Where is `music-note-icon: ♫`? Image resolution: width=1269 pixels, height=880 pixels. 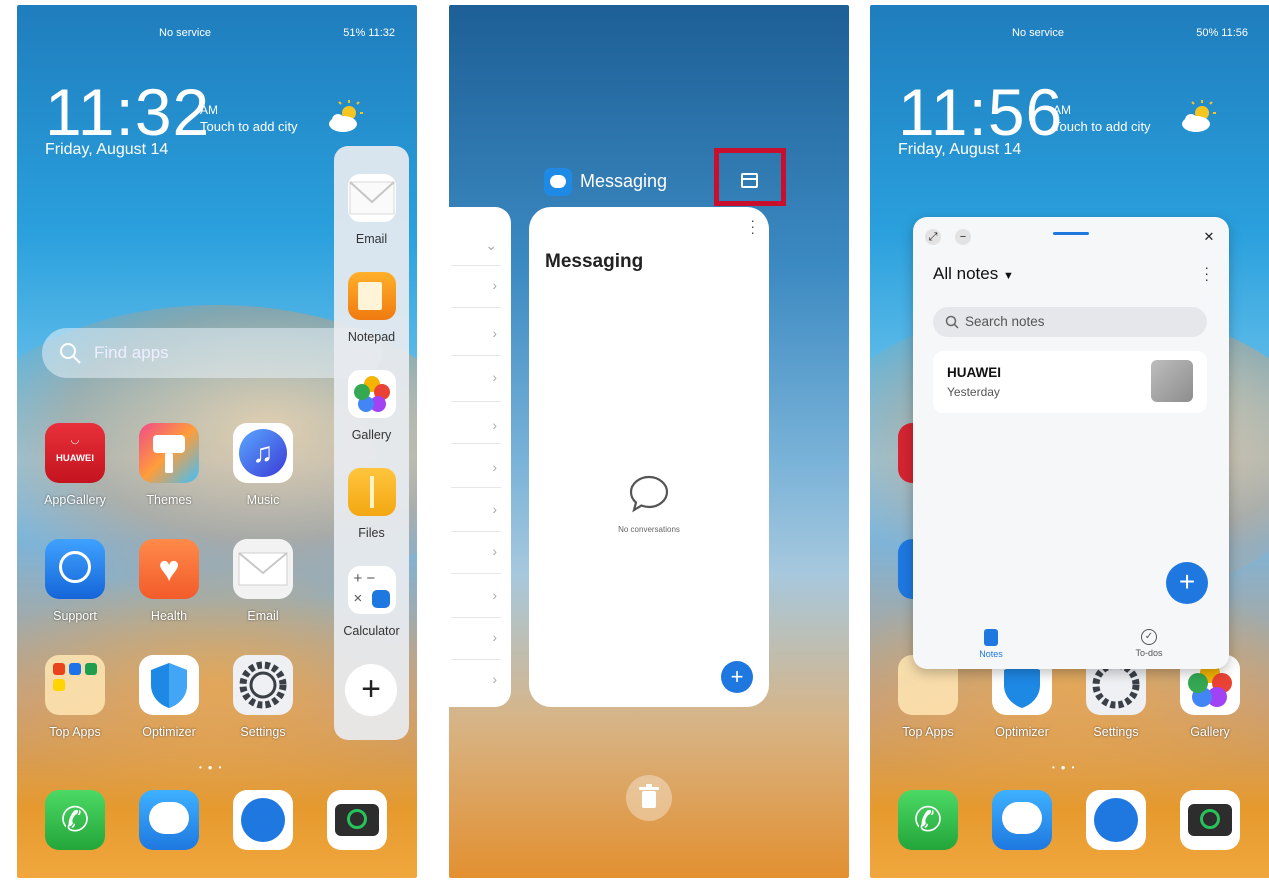 music-note-icon: ♫ is located at coordinates (263, 453).